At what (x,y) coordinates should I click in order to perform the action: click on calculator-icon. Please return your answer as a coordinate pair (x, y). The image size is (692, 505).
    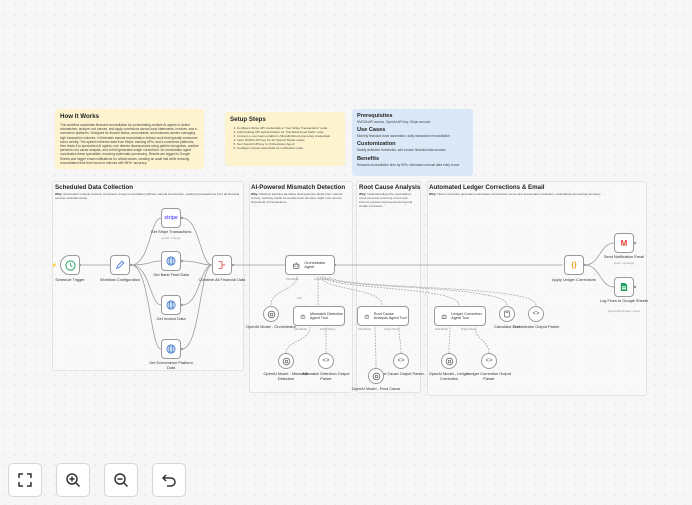
    Looking at the image, I should click on (507, 314).